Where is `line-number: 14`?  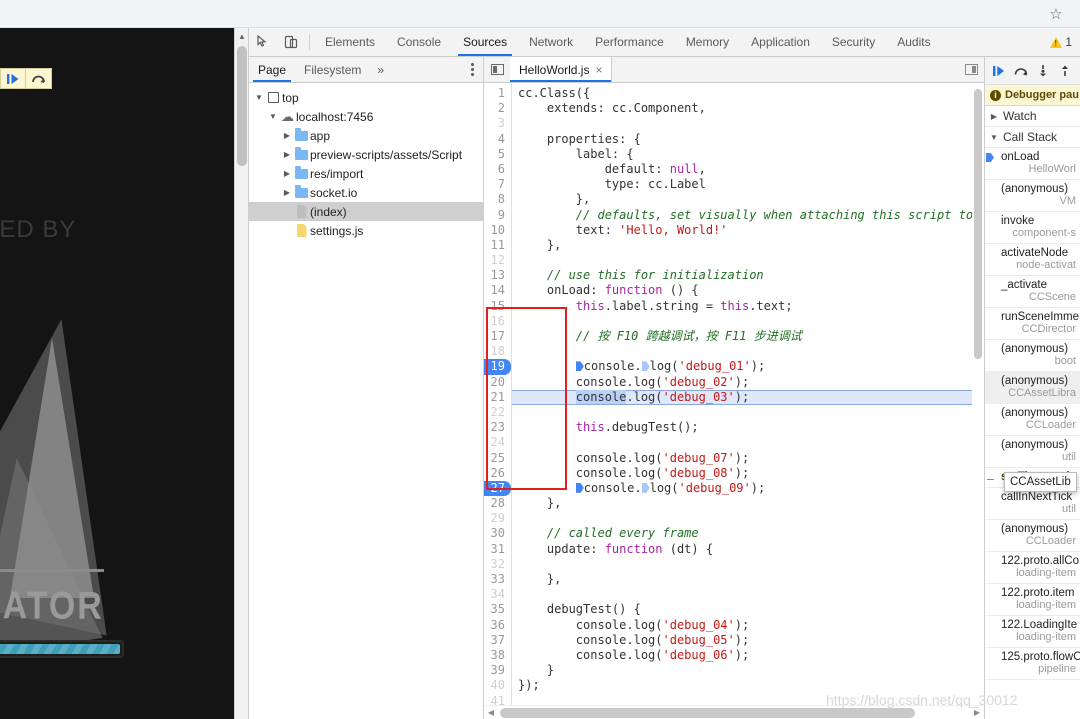
line-number: 14 is located at coordinates (497, 291).